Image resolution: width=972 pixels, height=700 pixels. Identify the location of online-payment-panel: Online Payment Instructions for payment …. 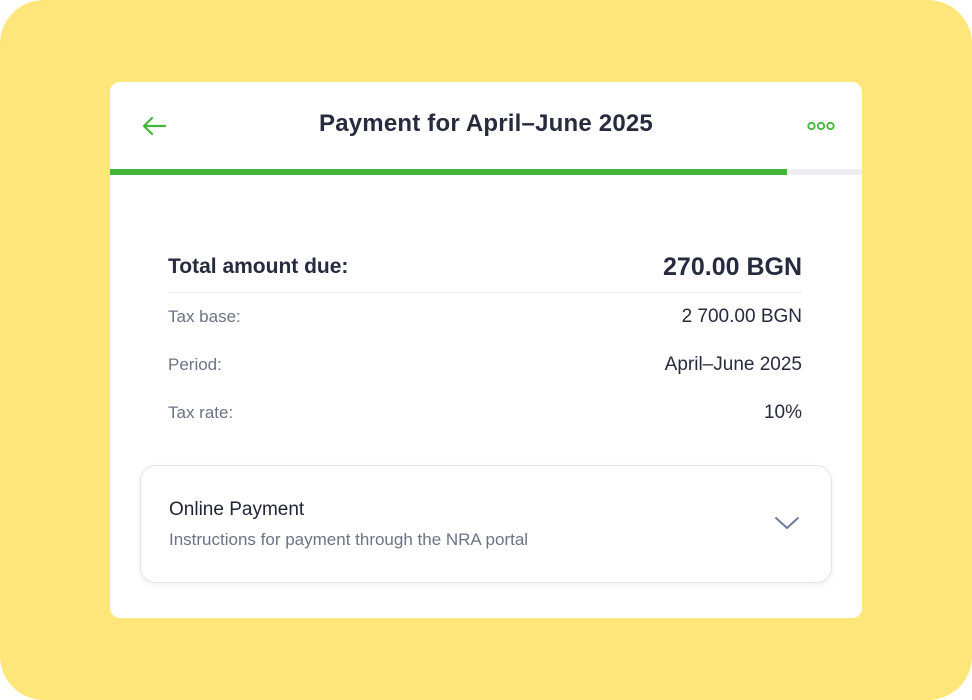
(486, 524).